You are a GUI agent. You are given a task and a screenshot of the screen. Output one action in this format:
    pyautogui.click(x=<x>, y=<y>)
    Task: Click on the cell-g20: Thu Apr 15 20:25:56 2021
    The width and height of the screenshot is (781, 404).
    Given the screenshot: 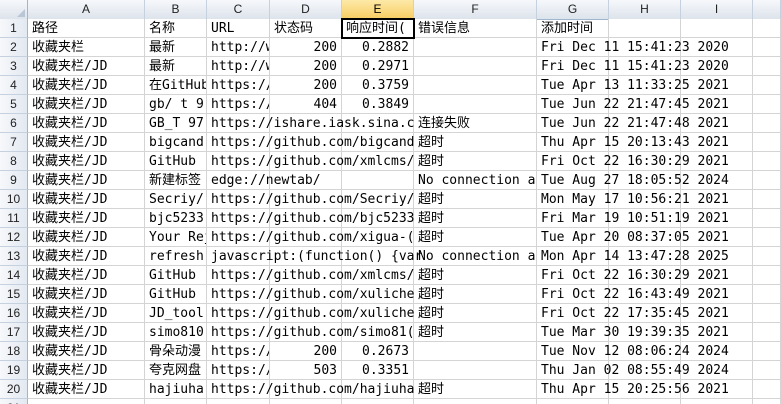 What is the action you would take?
    pyautogui.click(x=633, y=389)
    